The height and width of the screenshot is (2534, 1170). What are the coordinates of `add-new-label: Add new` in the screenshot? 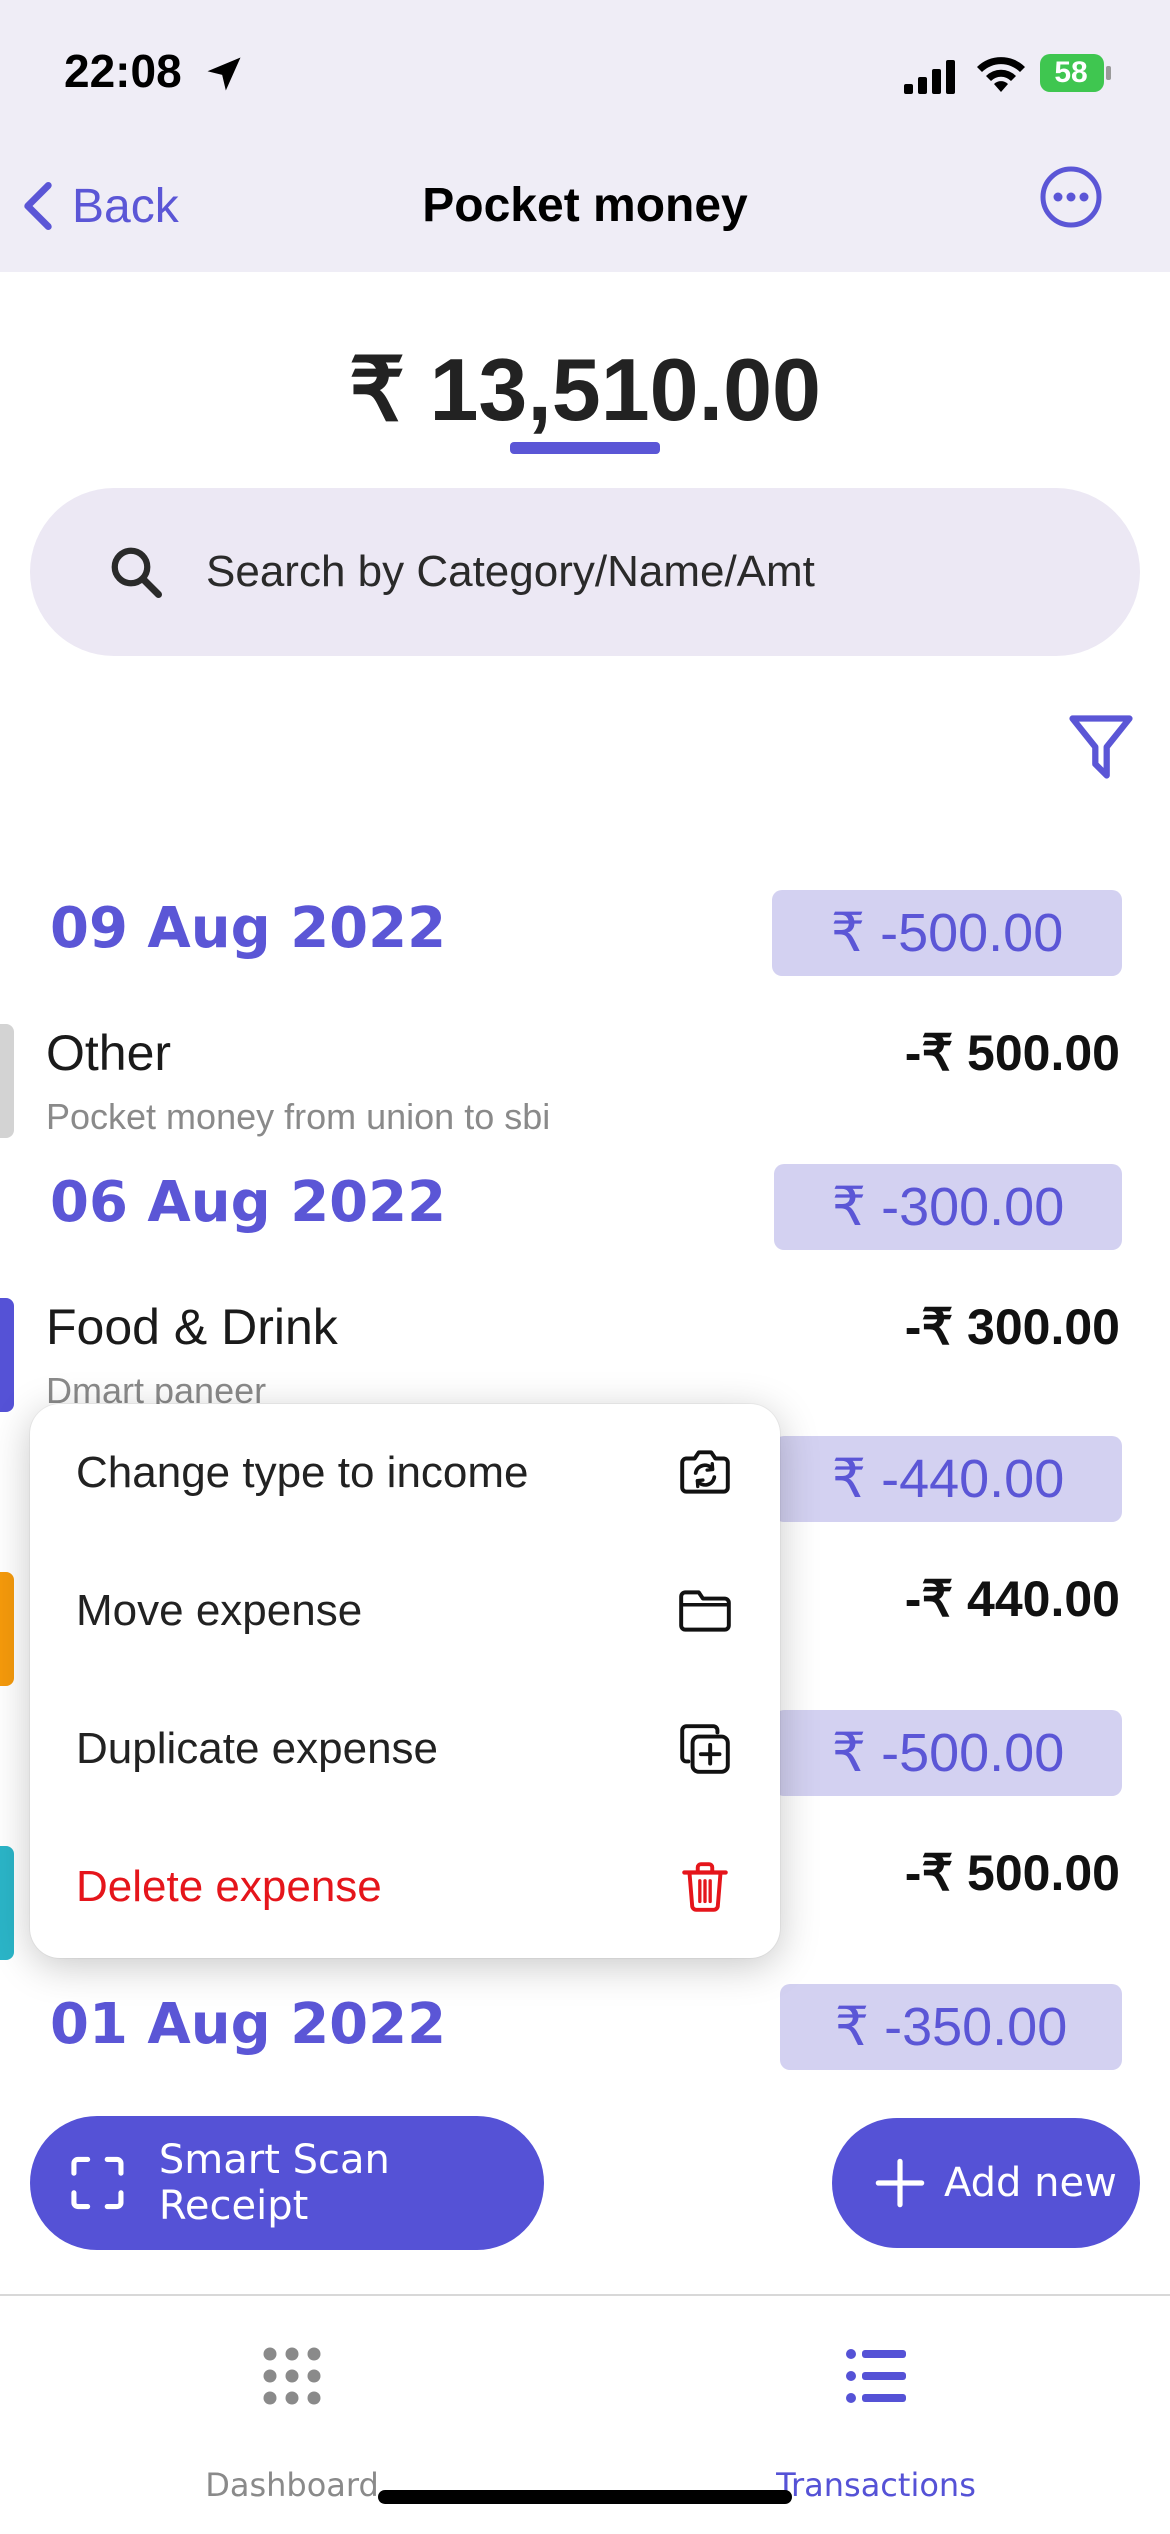 It's located at (1030, 2183).